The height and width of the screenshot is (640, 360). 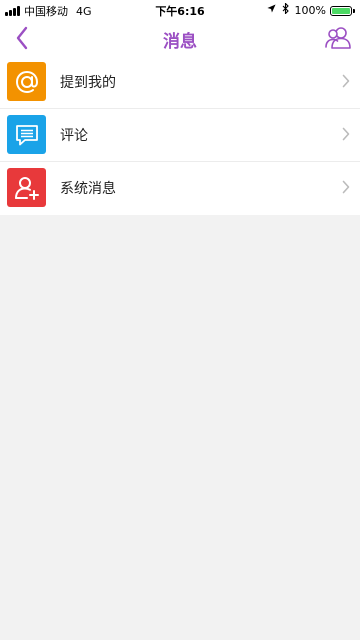 I want to click on comment-icon-tile, so click(x=26, y=134).